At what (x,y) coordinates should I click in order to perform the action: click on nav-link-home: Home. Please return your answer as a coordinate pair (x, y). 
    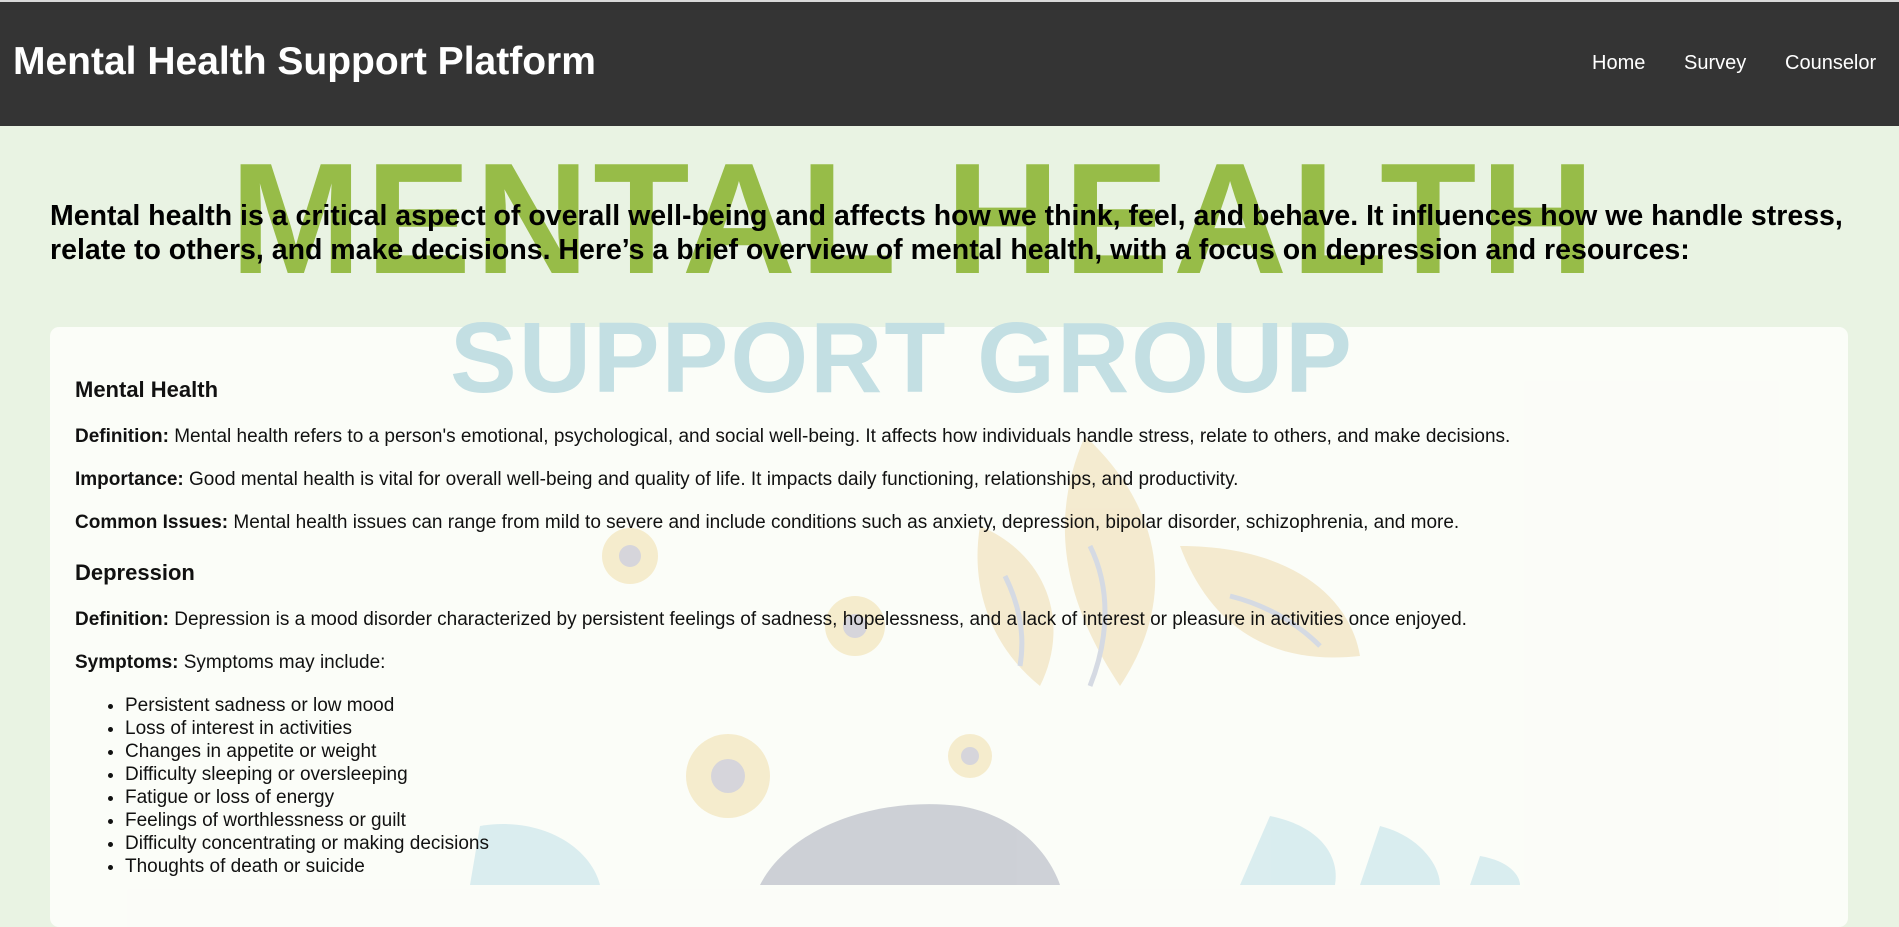
    Looking at the image, I should click on (1618, 63).